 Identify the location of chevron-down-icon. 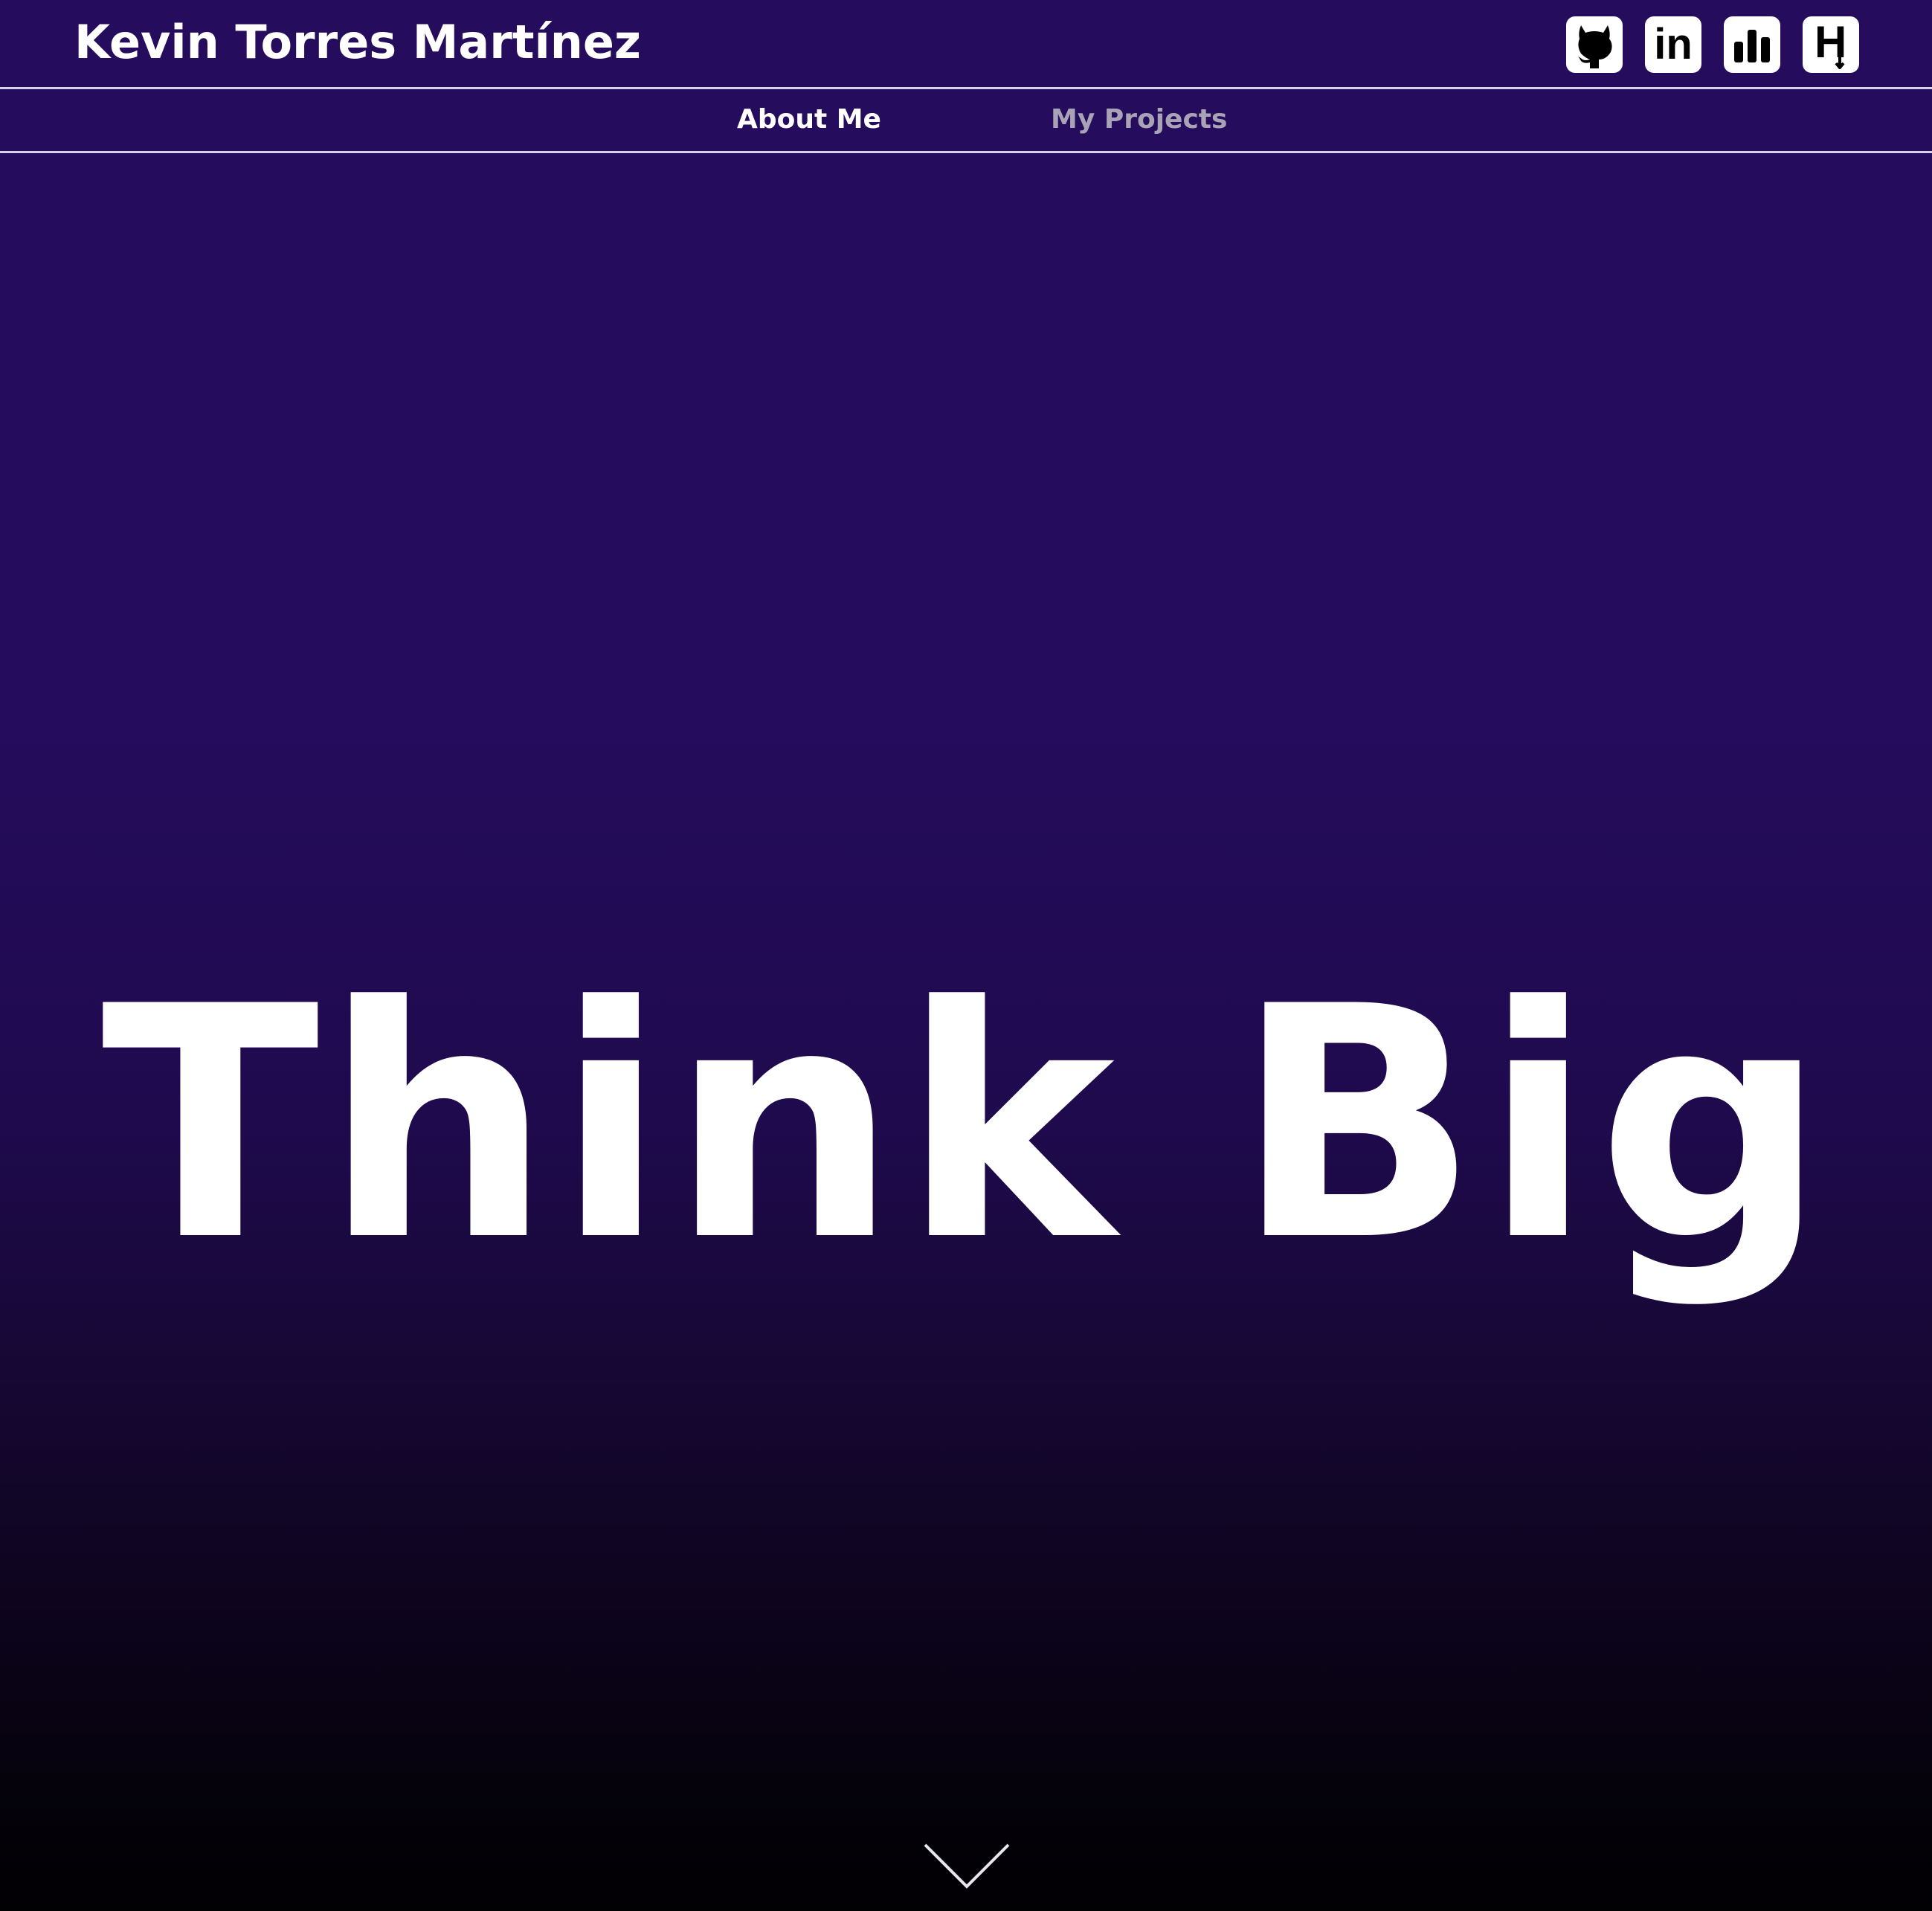
(967, 1866).